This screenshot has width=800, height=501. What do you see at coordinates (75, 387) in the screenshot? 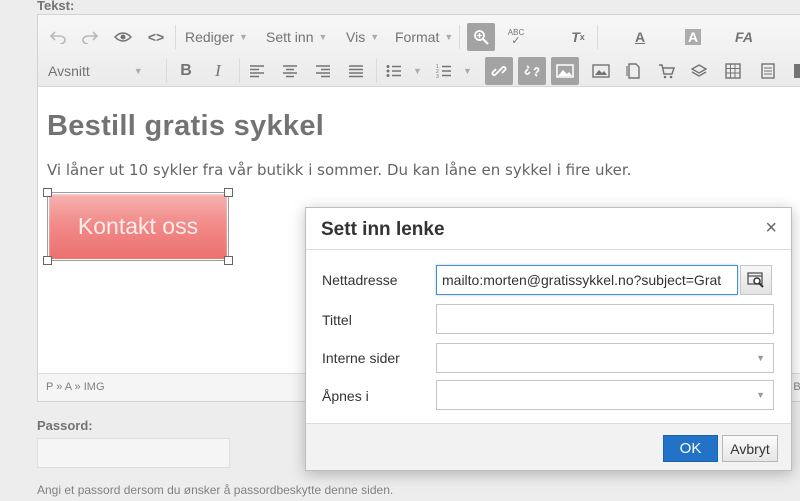
I see `element-path: P » A » IMG` at bounding box center [75, 387].